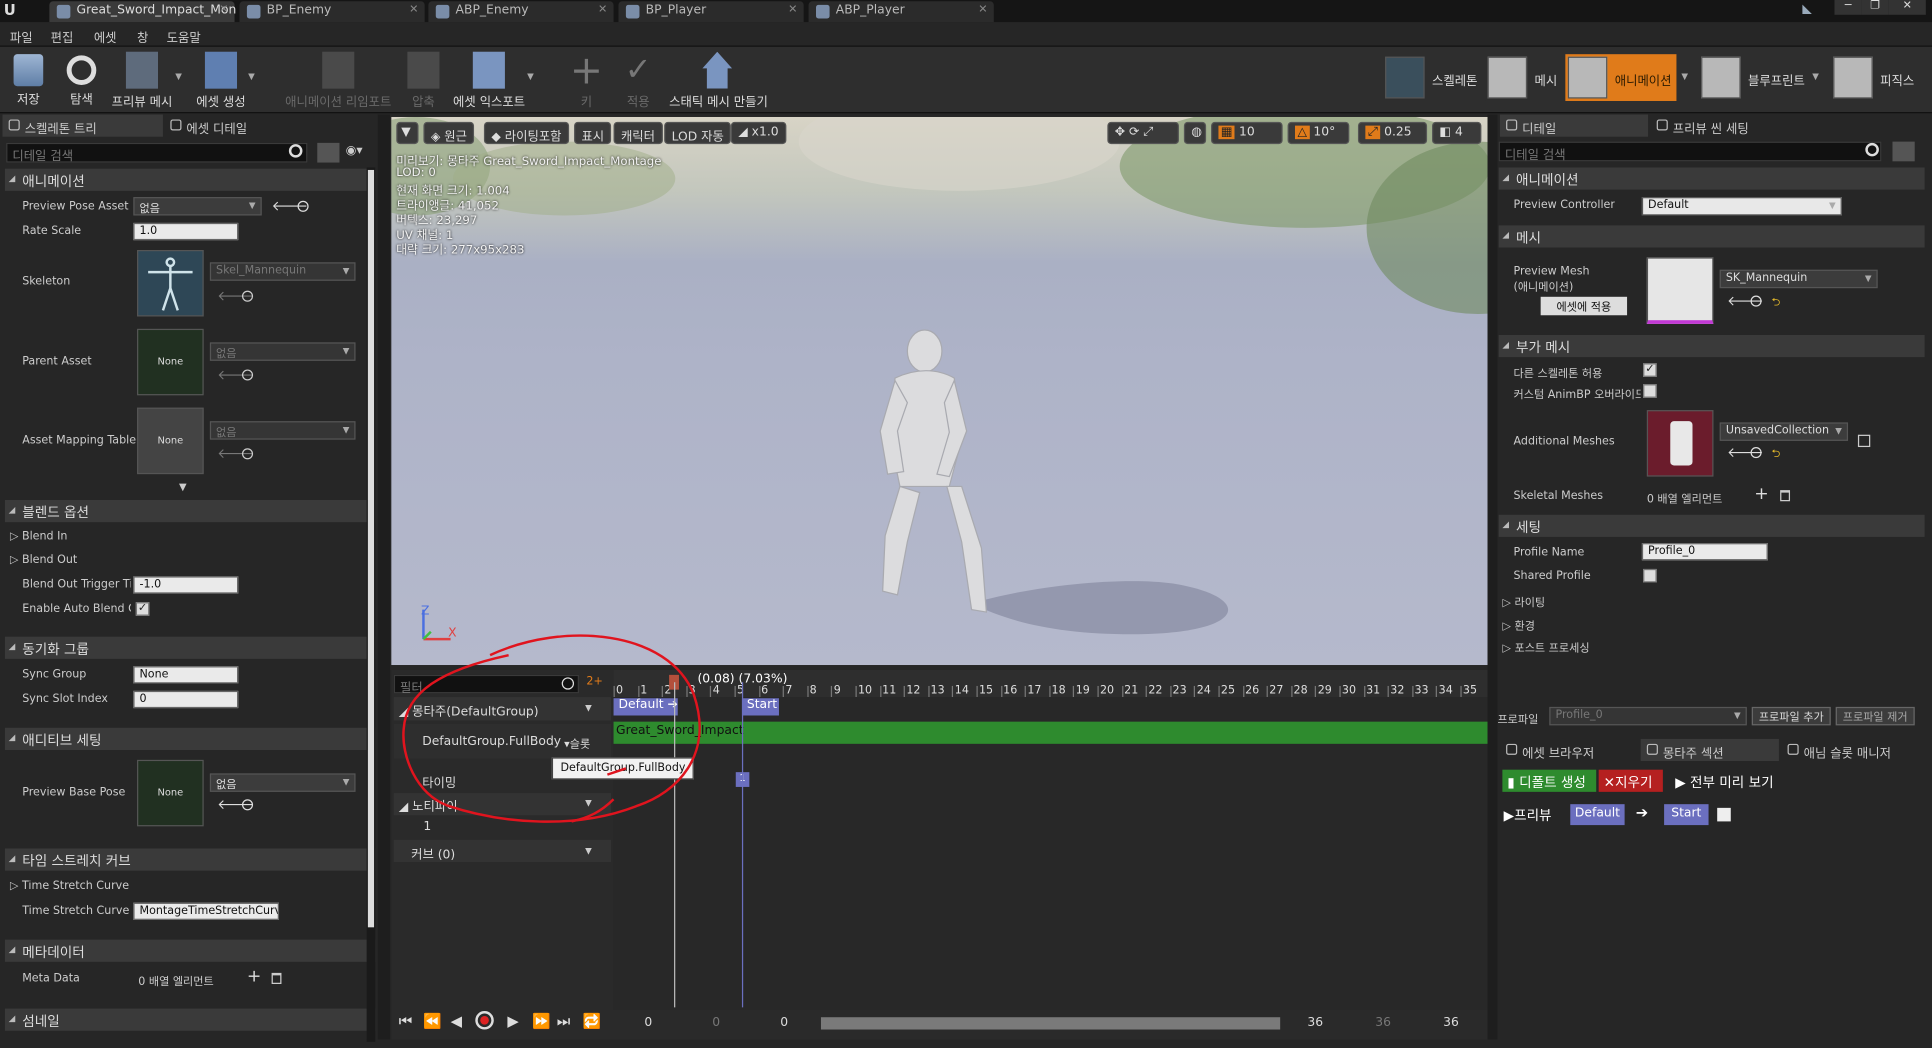  What do you see at coordinates (190, 738) in the screenshot?
I see `category-additive-settings: 애디티브 세팅` at bounding box center [190, 738].